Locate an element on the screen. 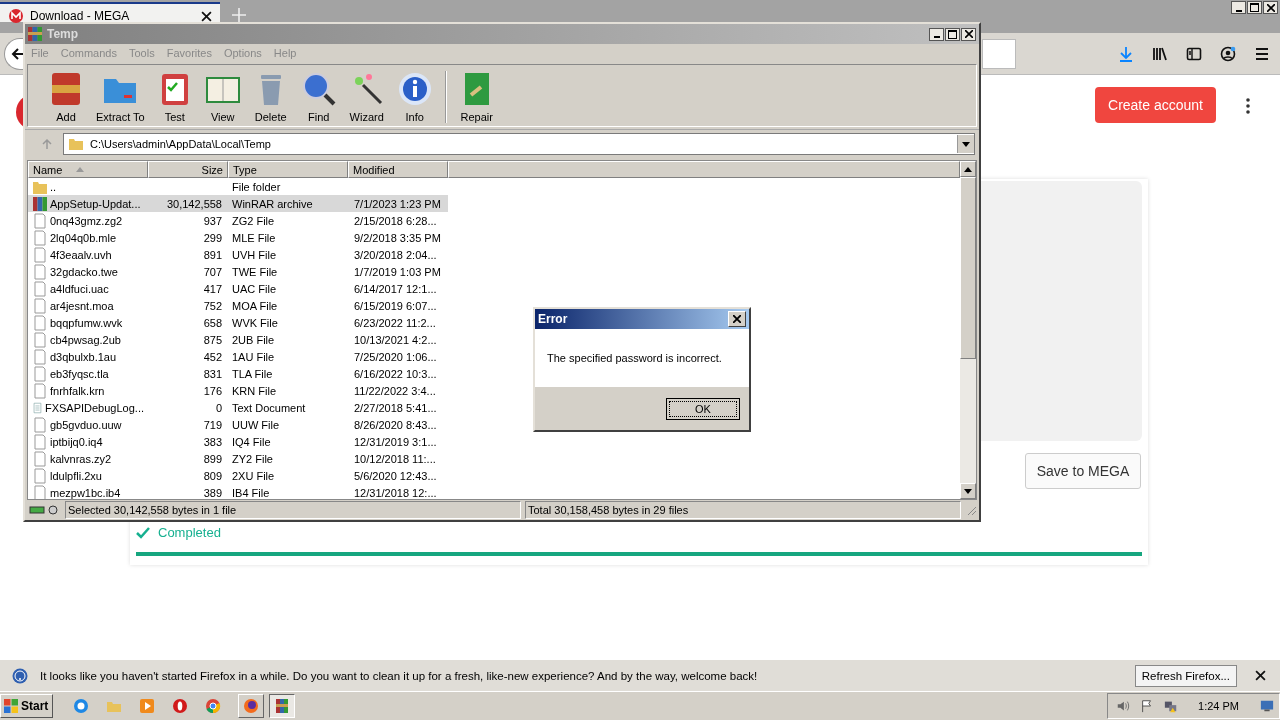 The image size is (1280, 720). status-text: Total 30,158,458 bytes in 29 files is located at coordinates (743, 510).